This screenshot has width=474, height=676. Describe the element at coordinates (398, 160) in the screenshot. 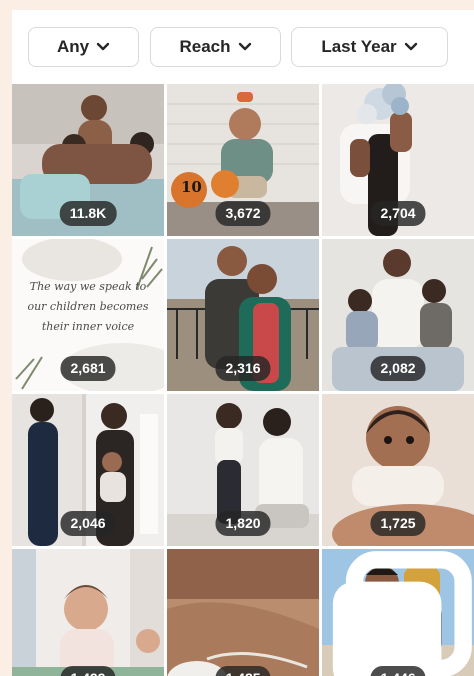

I see `post-thumbnail: 2,704` at that location.